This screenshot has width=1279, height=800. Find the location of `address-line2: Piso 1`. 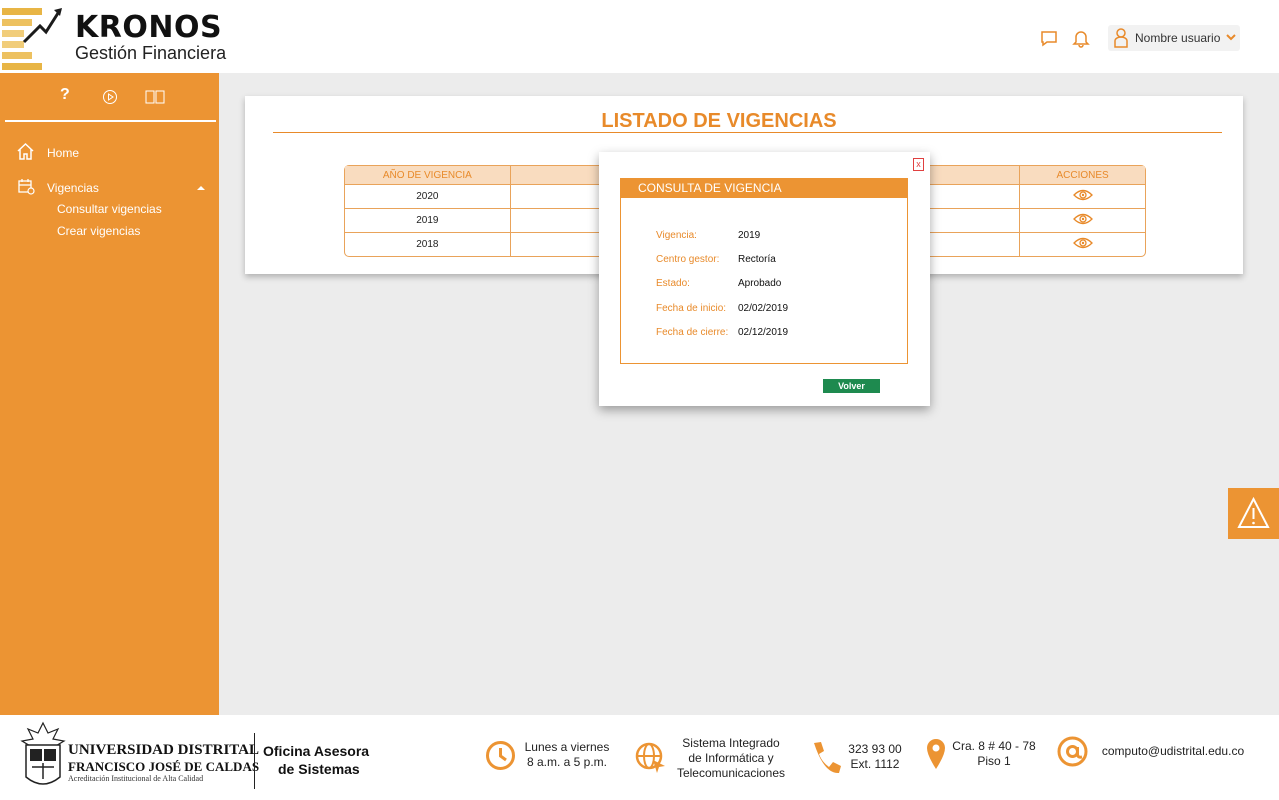

address-line2: Piso 1 is located at coordinates (994, 761).